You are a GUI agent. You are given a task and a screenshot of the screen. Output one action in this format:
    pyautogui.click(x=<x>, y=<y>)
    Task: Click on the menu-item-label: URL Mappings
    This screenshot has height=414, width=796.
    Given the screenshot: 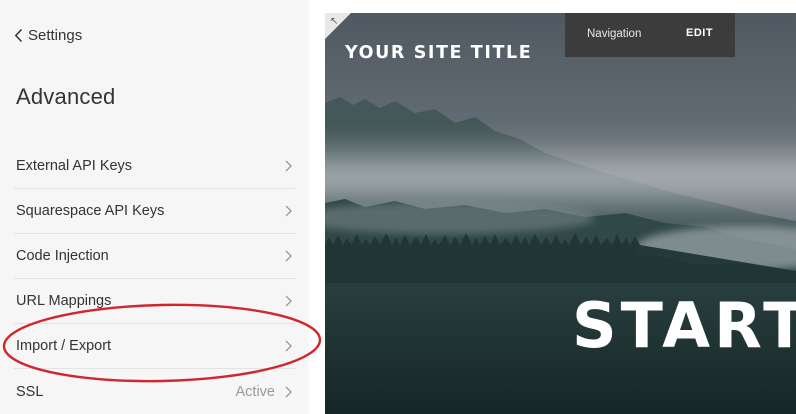 What is the action you would take?
    pyautogui.click(x=64, y=301)
    